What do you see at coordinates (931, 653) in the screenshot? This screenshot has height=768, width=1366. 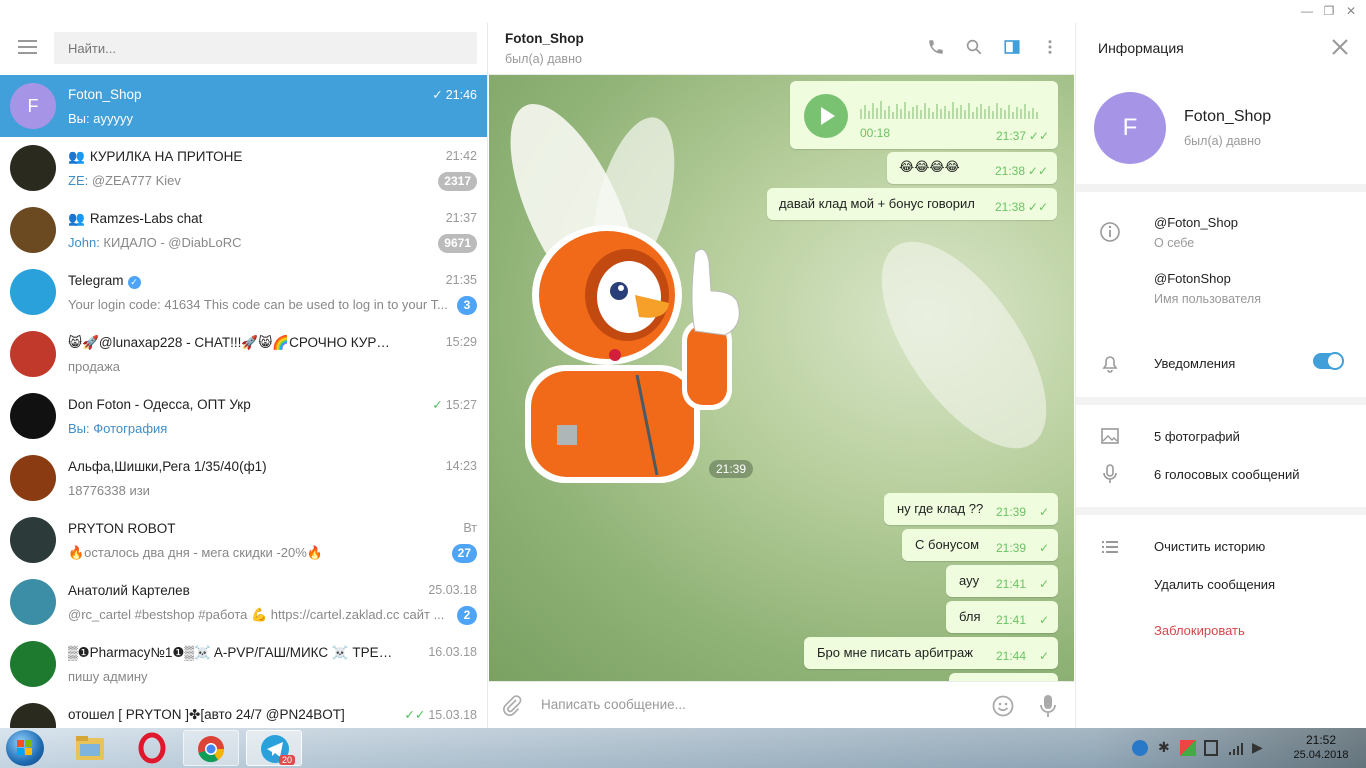 I see `message-bubble: Бро мне писать арбитраж 21:44 ✓` at bounding box center [931, 653].